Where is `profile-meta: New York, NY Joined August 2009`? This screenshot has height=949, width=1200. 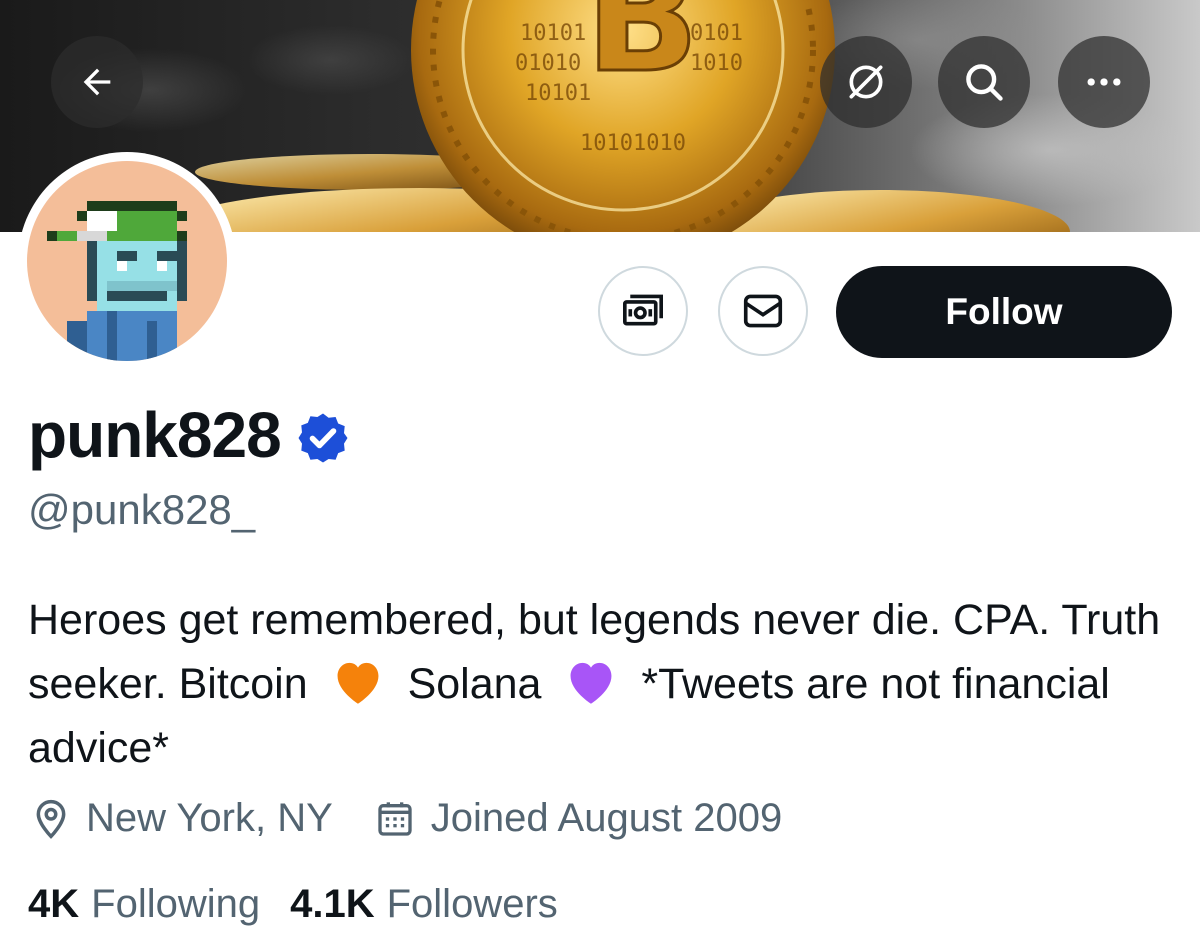
profile-meta: New York, NY Joined August 2009 is located at coordinates (407, 818).